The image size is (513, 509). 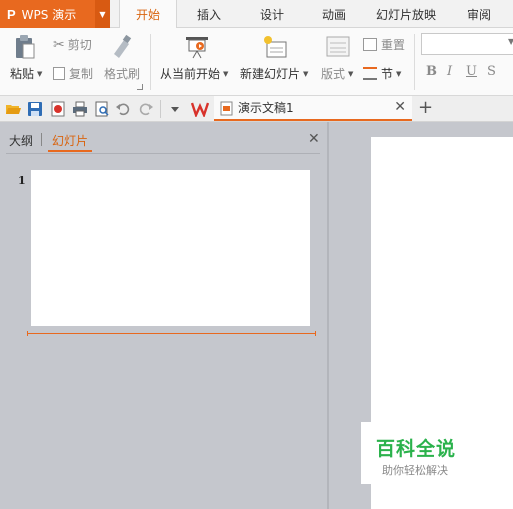 What do you see at coordinates (415, 470) in the screenshot?
I see `watermark-subtitle: 助你轻松解决` at bounding box center [415, 470].